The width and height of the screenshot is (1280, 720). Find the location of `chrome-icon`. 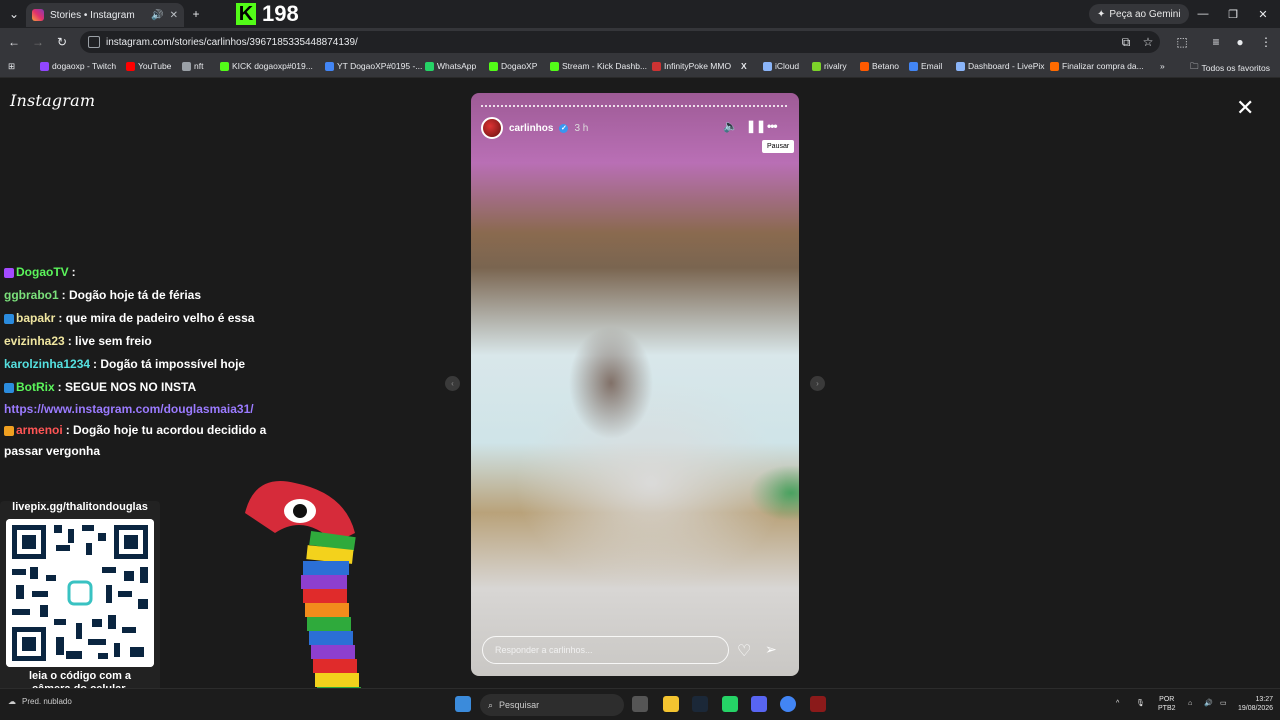

chrome-icon is located at coordinates (788, 704).